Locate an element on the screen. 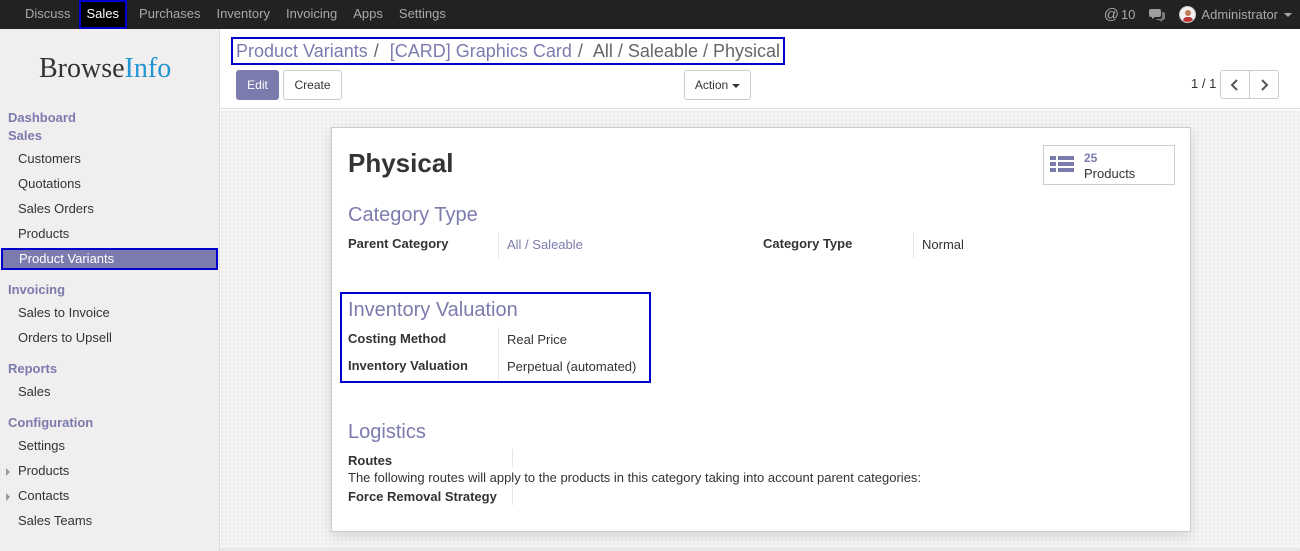 The width and height of the screenshot is (1300, 551). edit-button: Edit is located at coordinates (257, 85).